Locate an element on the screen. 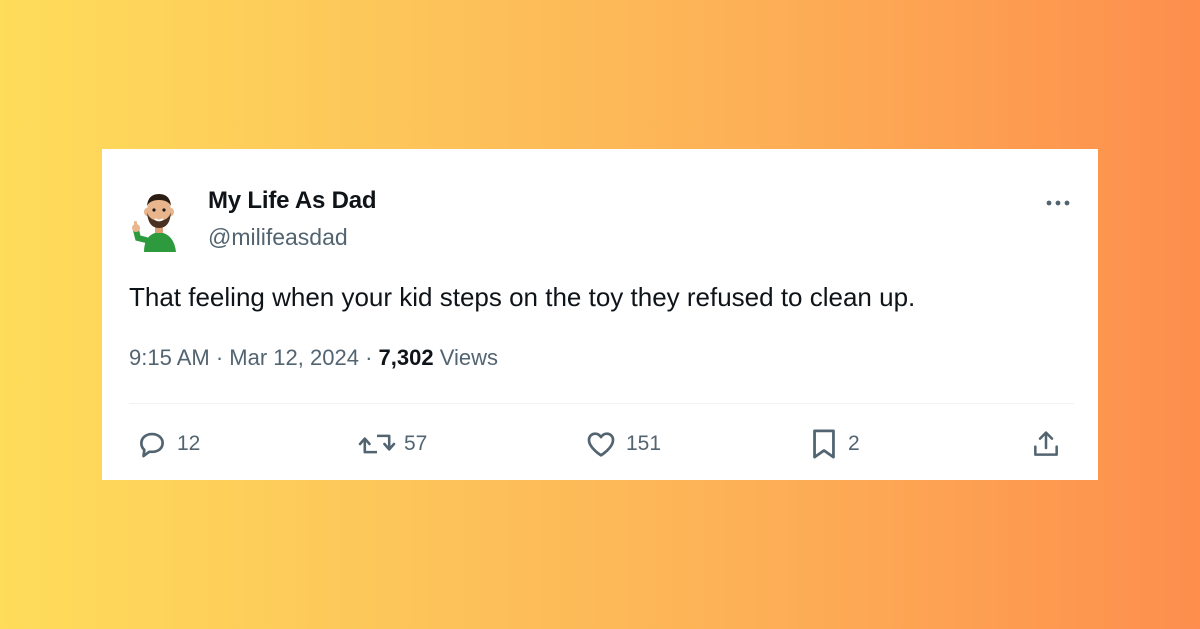 This screenshot has height=629, width=1200. tweet-metadata: 9:15 AM · Mar 12, 2024 · 7,302 Views is located at coordinates (313, 358).